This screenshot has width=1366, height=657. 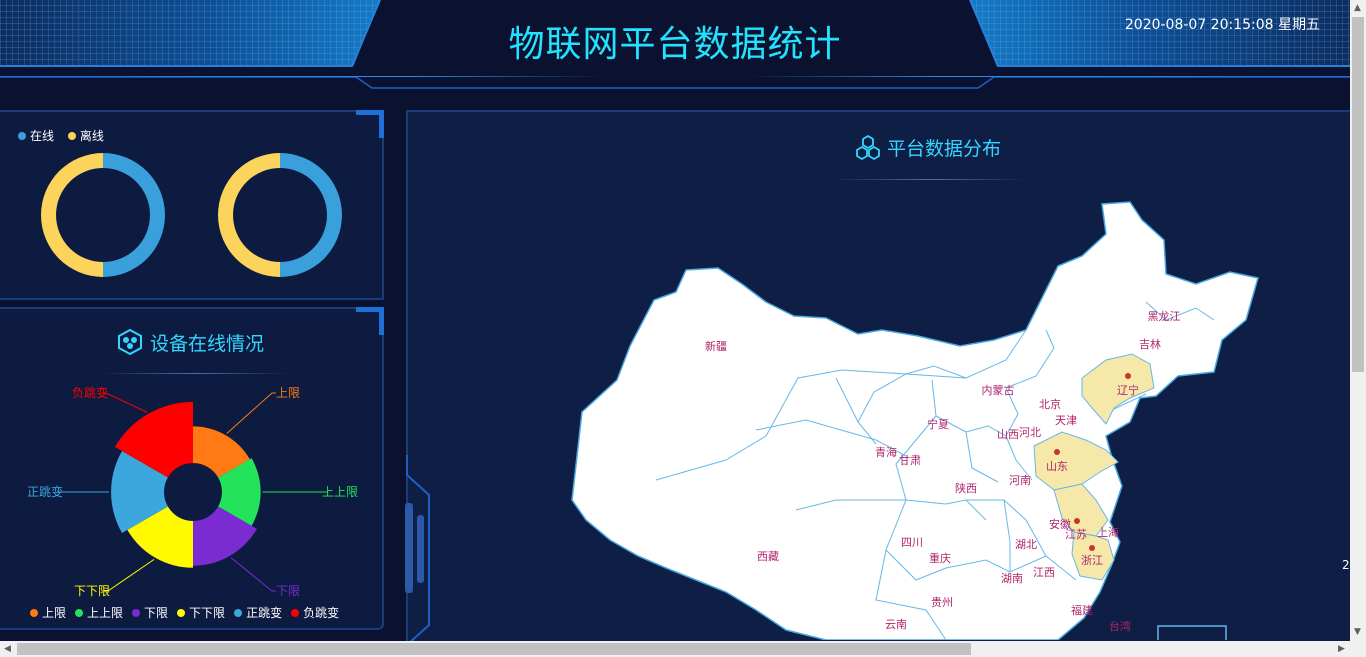 What do you see at coordinates (92, 591) in the screenshot?
I see `rose-label: 下下限` at bounding box center [92, 591].